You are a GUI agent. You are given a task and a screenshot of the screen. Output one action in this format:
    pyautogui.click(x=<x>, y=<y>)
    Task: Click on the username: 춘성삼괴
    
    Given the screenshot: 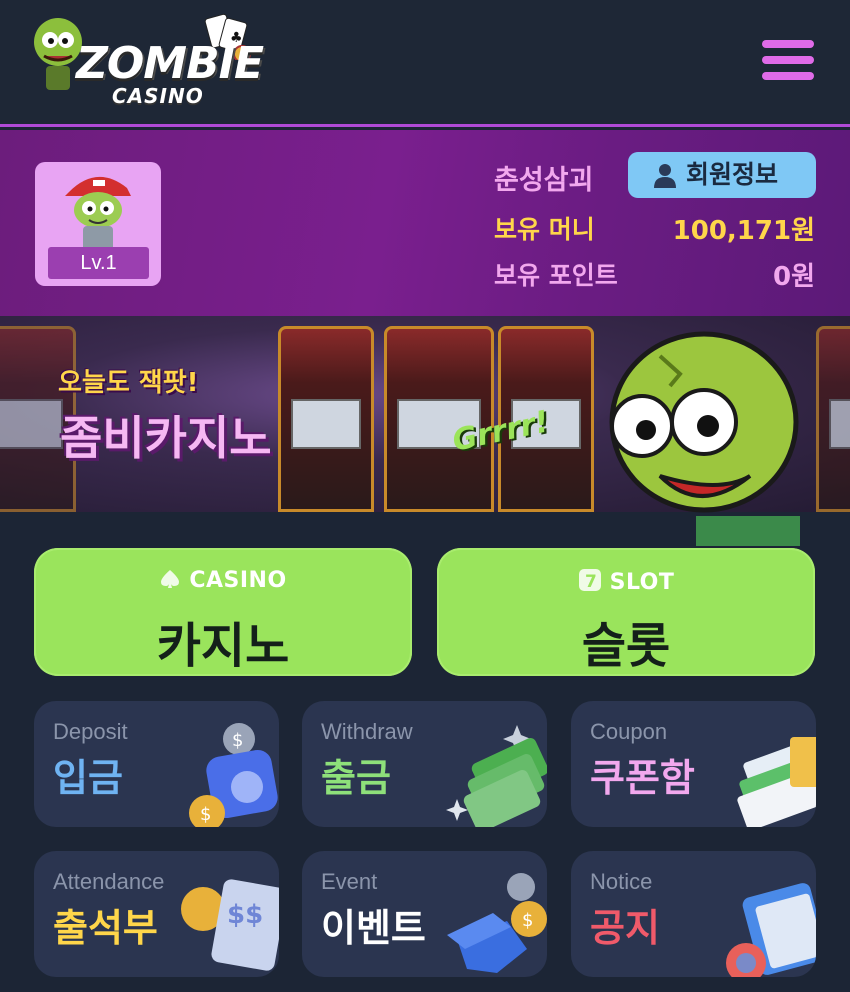 What is the action you would take?
    pyautogui.click(x=544, y=180)
    